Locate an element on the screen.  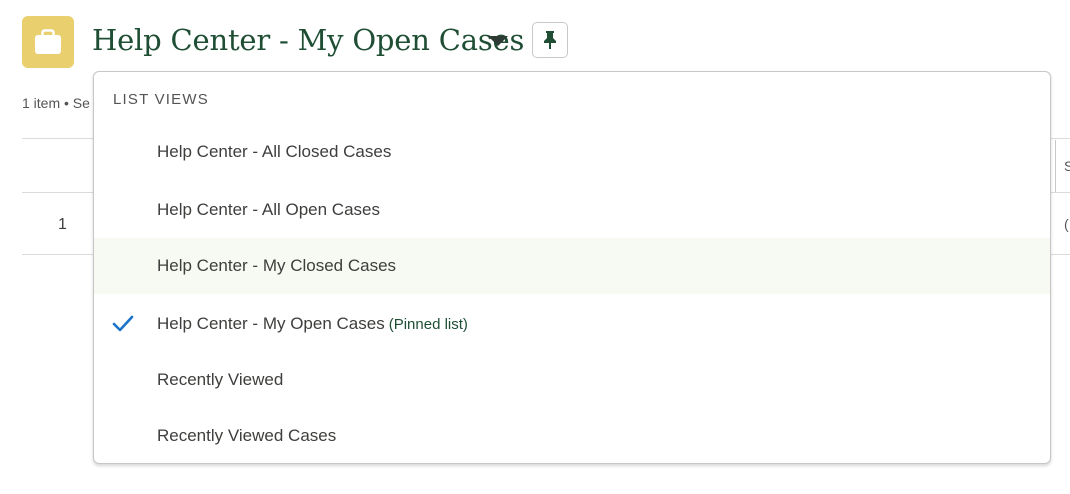
option-label: Help Center - My Open Cases (Pinned list) is located at coordinates (312, 324).